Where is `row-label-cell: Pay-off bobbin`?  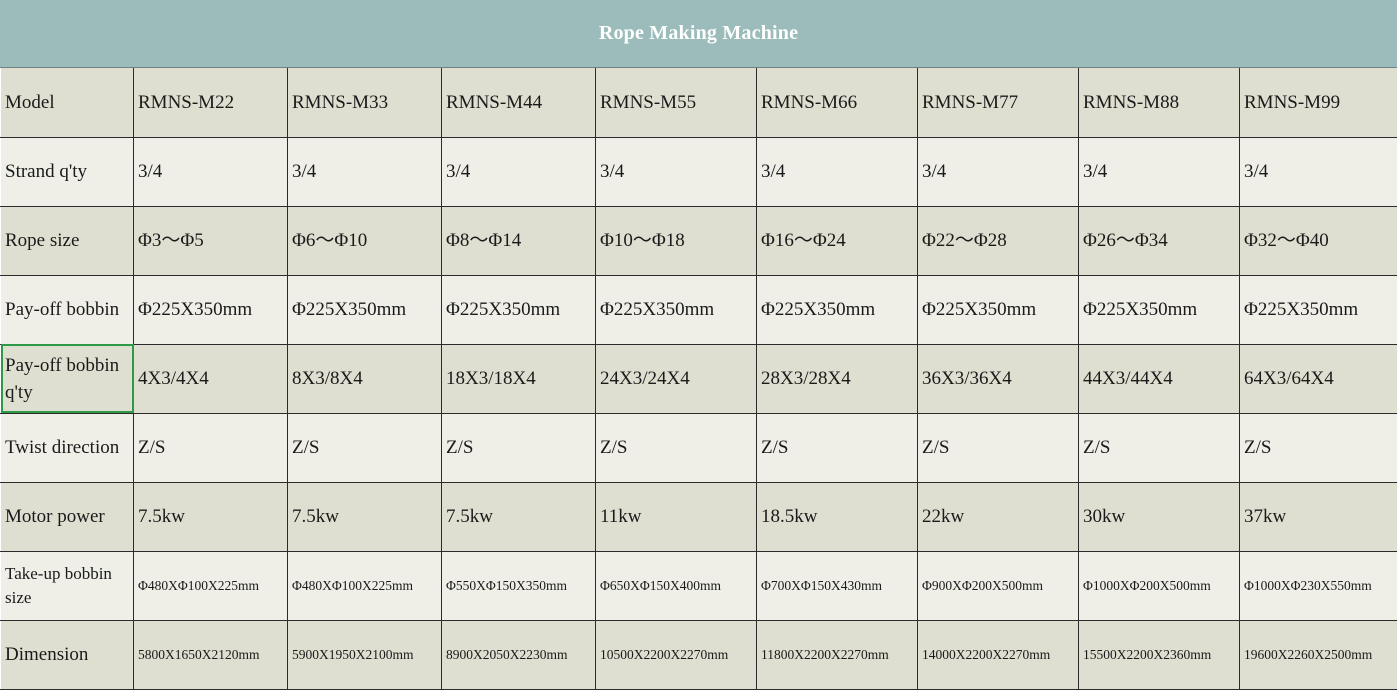
row-label-cell: Pay-off bobbin is located at coordinates (67, 309).